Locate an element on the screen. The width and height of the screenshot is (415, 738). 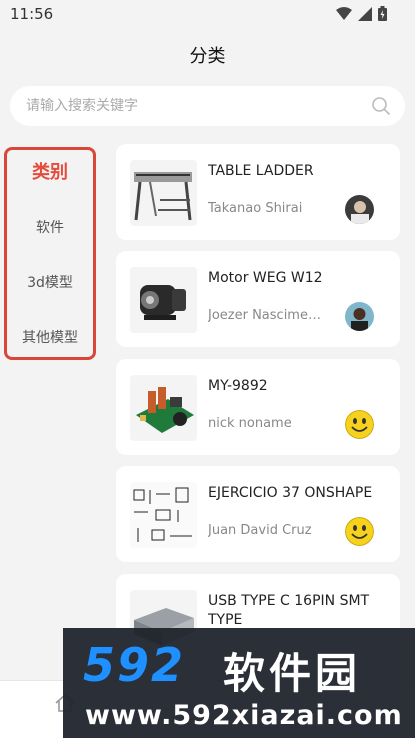
status-time: 11:56 is located at coordinates (32, 14).